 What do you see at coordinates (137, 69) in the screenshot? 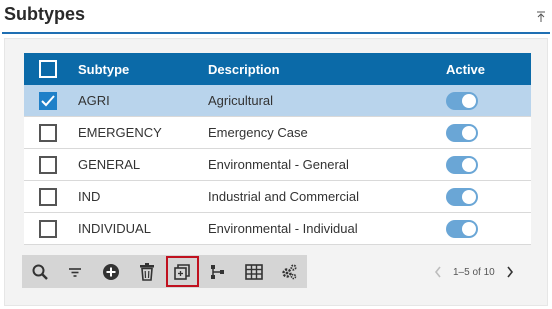
I see `column-header-subtype: Subtype` at bounding box center [137, 69].